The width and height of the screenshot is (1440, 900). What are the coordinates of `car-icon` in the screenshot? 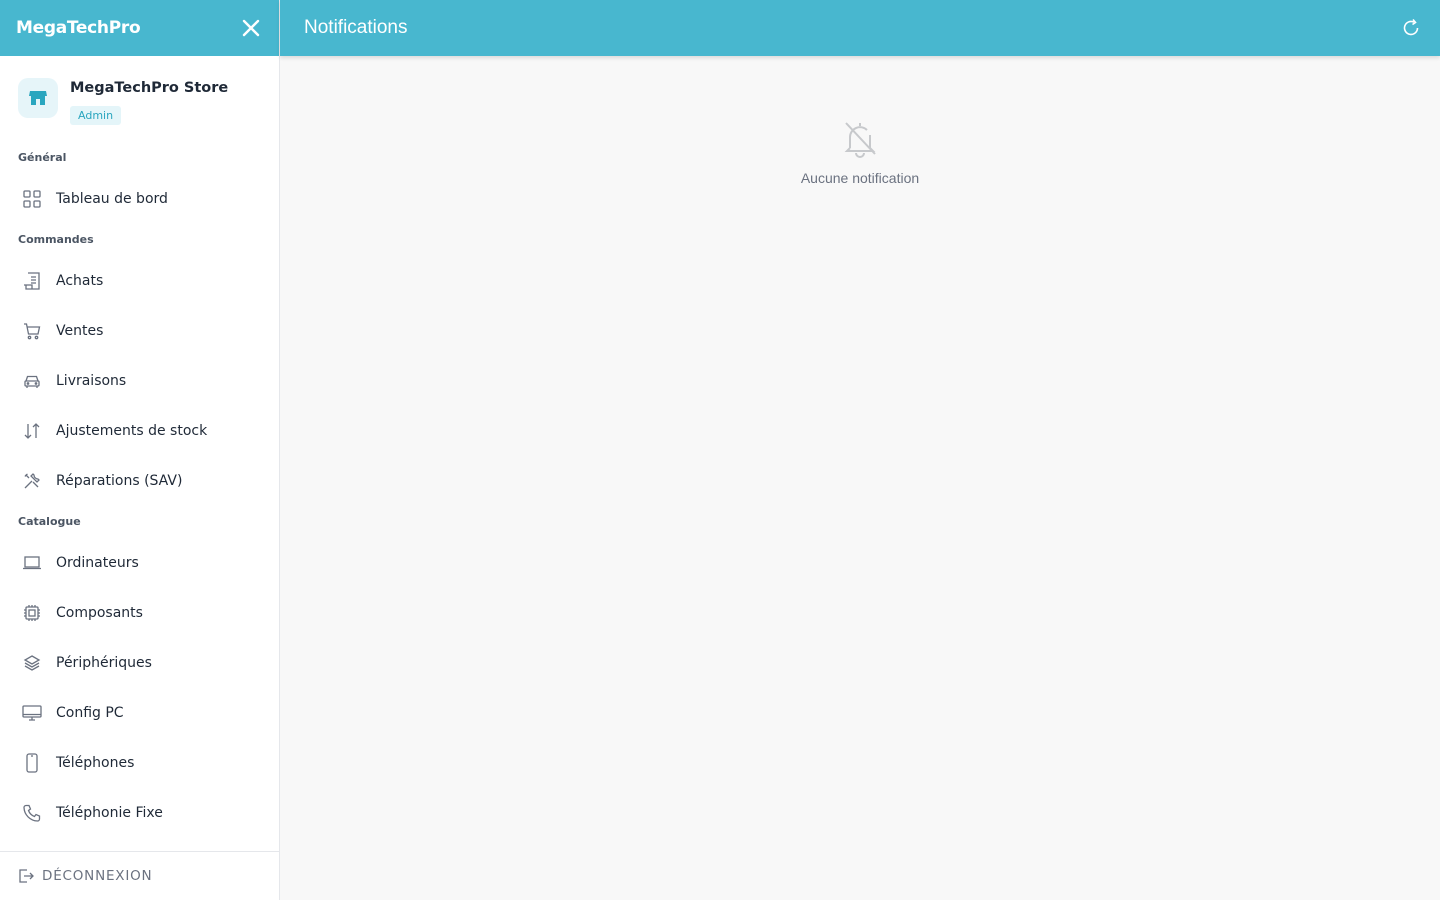 It's located at (32, 381).